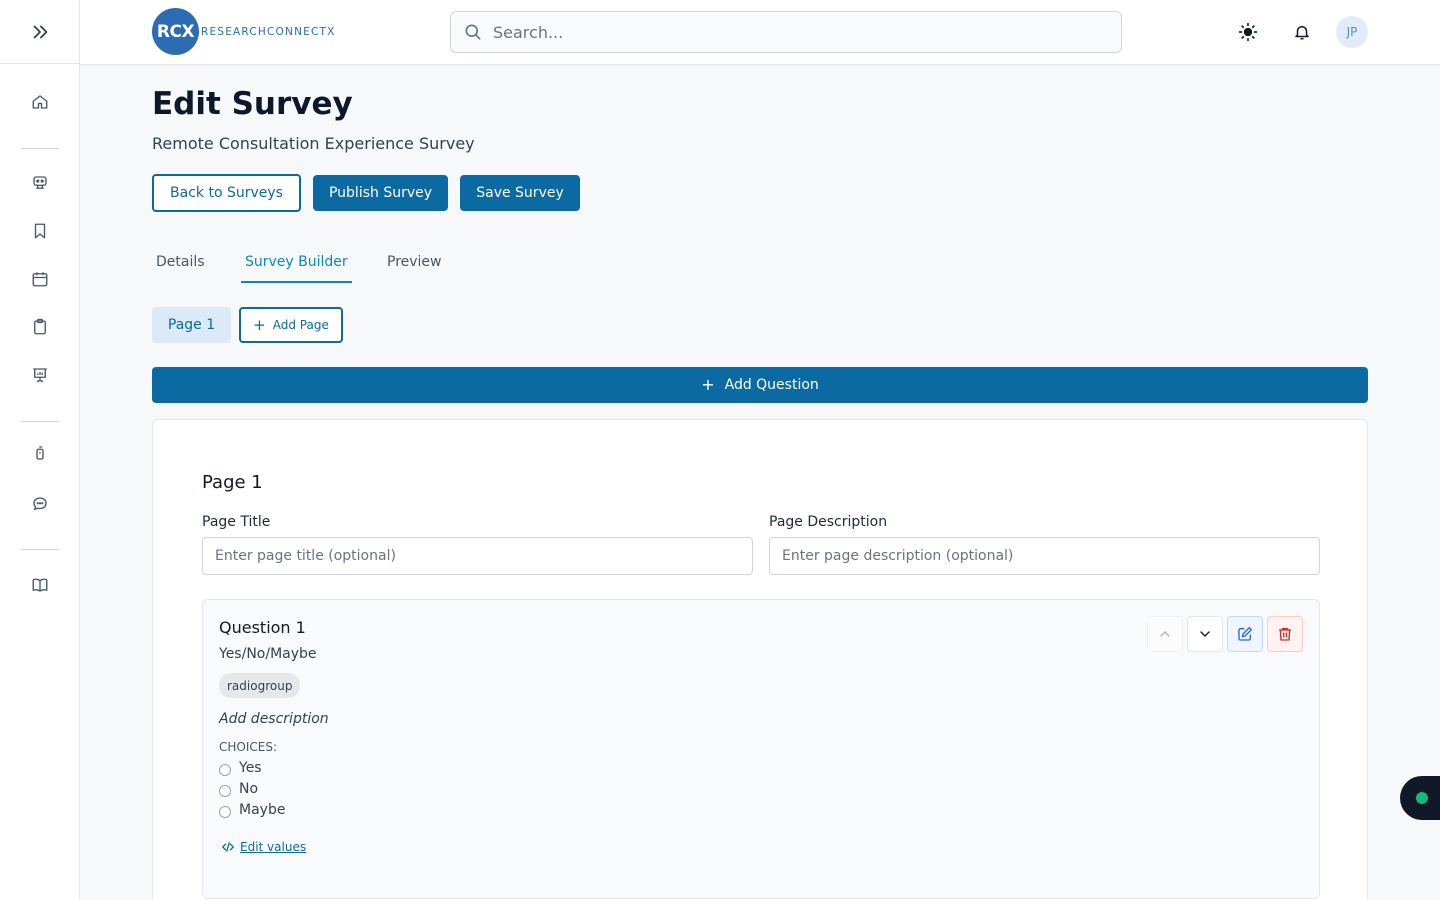 The image size is (1440, 900). What do you see at coordinates (273, 847) in the screenshot?
I see `edit-values-label: Edit values` at bounding box center [273, 847].